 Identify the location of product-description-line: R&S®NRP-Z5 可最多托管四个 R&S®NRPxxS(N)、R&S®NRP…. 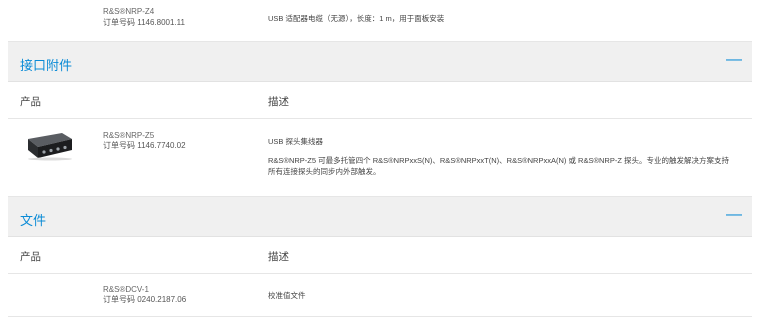
(498, 160).